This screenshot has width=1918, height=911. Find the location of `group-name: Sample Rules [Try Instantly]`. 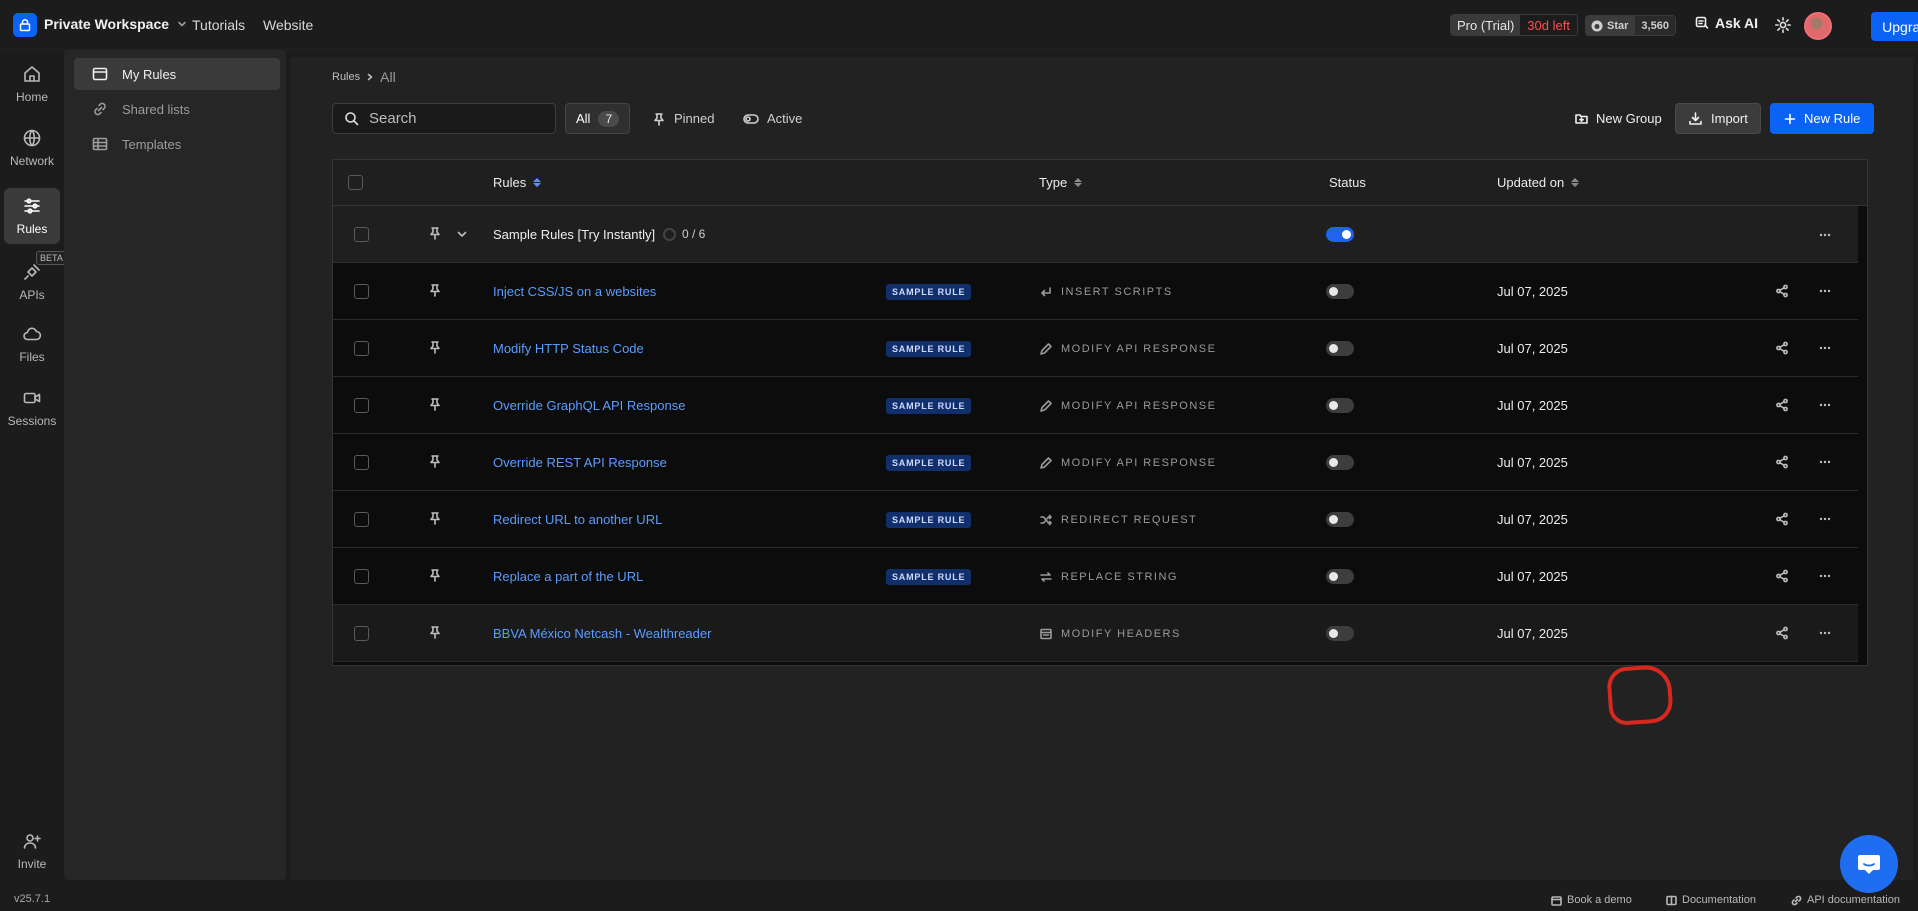

group-name: Sample Rules [Try Instantly] is located at coordinates (574, 234).